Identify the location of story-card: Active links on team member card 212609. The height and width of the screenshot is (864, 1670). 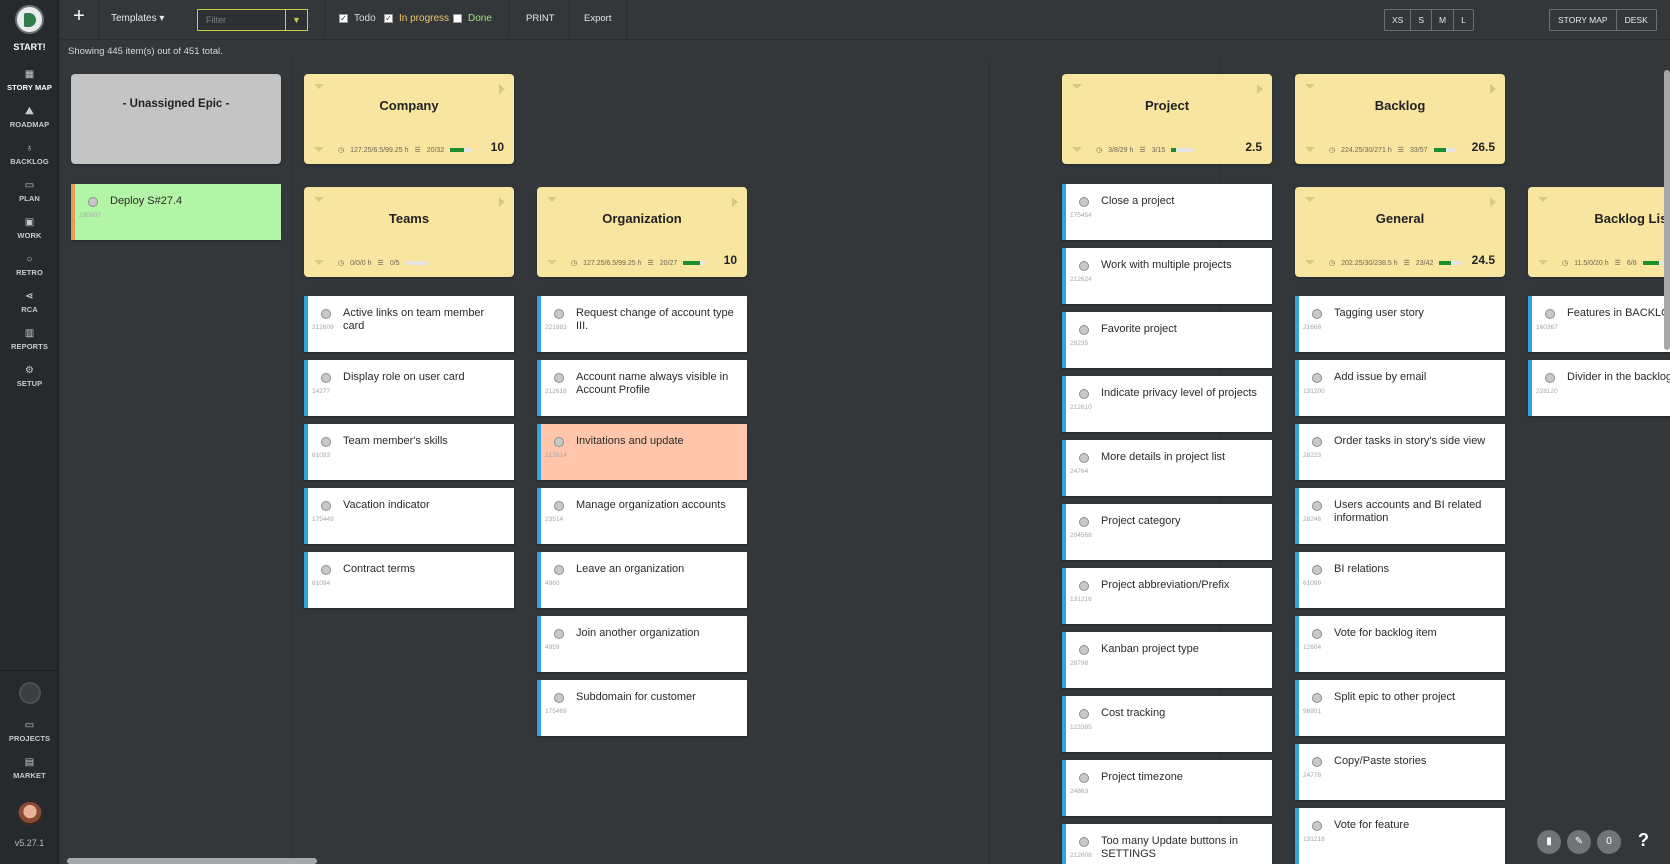
(409, 324).